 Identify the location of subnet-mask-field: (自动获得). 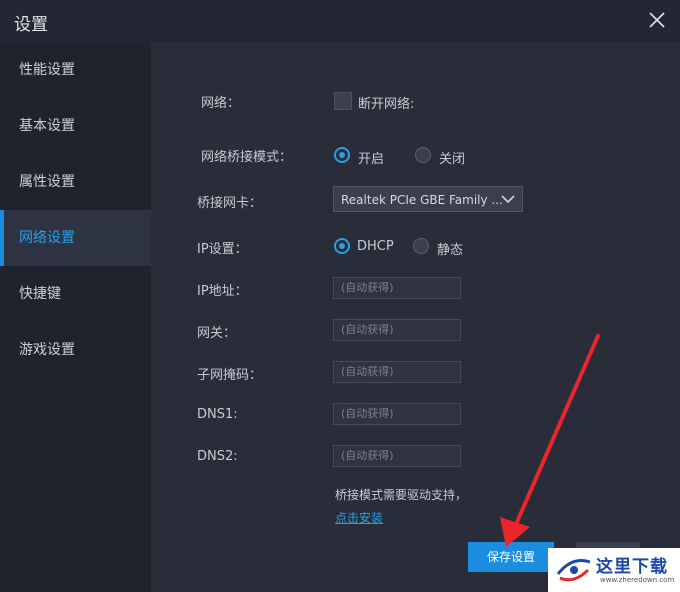
(397, 372).